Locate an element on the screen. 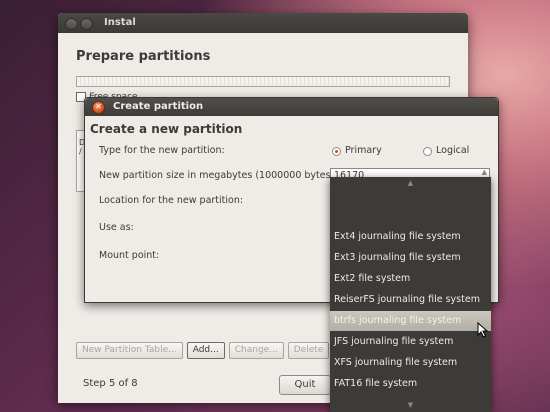  quit-button: Quit is located at coordinates (305, 385).